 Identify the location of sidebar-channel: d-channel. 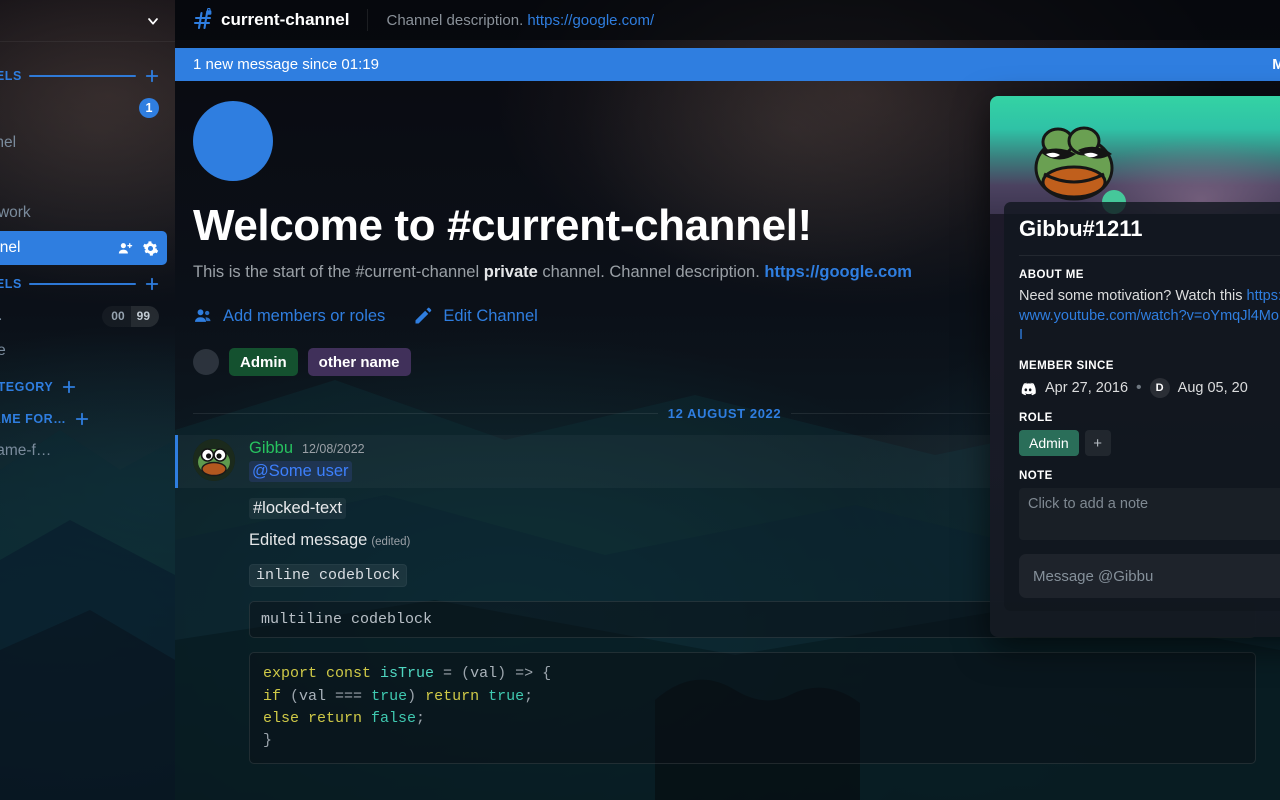
(83, 143).